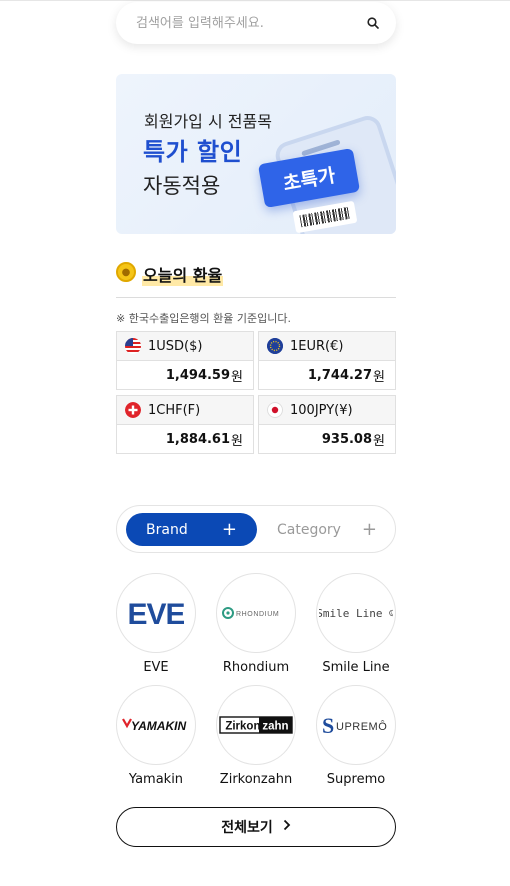  What do you see at coordinates (133, 346) in the screenshot?
I see `us-flag-icon` at bounding box center [133, 346].